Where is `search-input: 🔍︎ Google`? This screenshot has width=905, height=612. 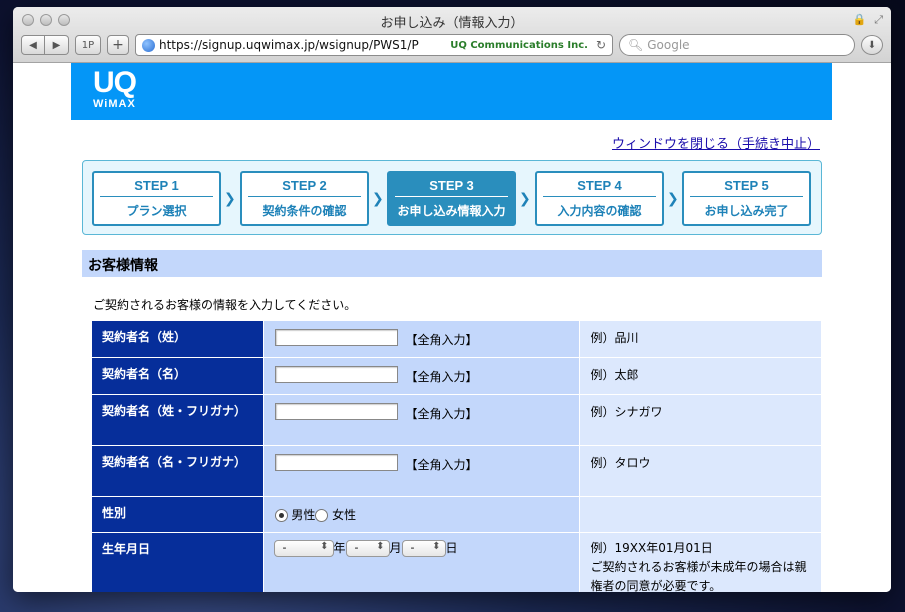 search-input: 🔍︎ Google is located at coordinates (737, 45).